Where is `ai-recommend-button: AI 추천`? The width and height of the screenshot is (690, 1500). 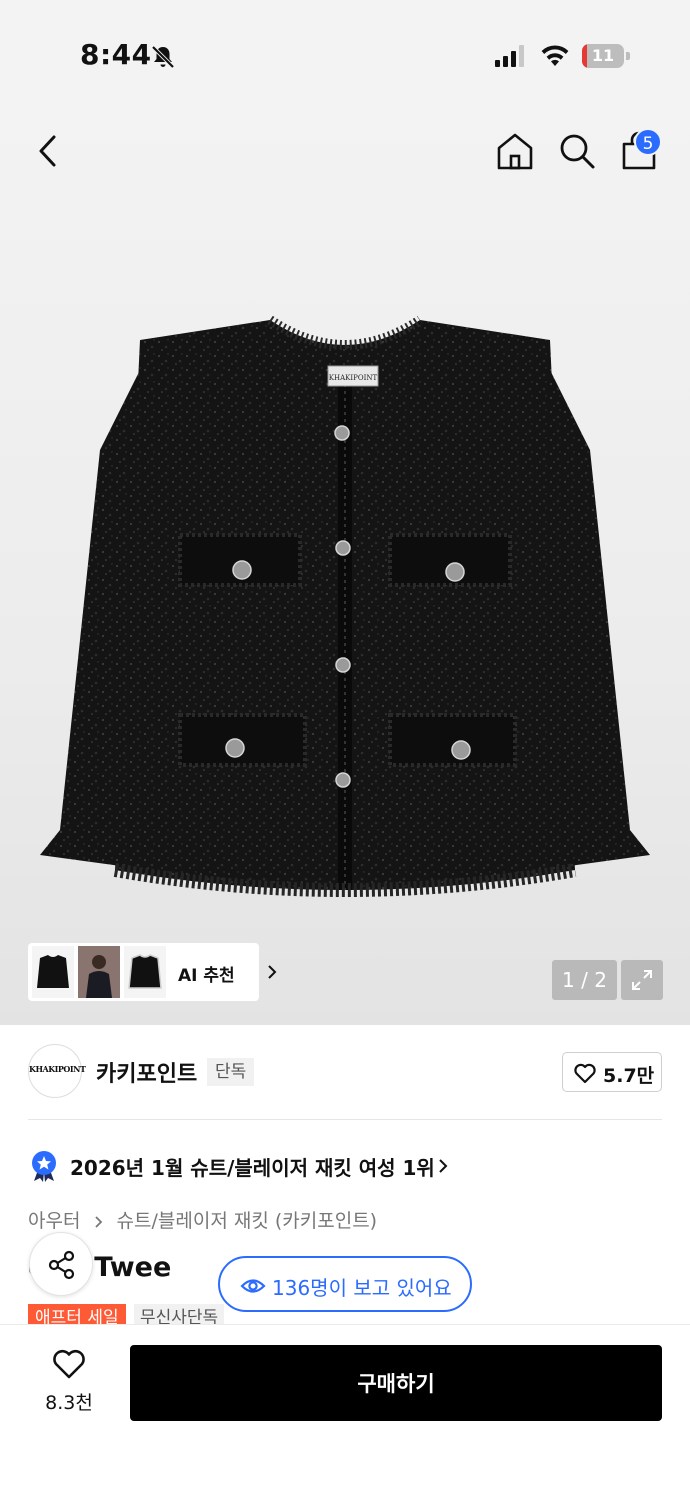 ai-recommend-button: AI 추천 is located at coordinates (152, 972).